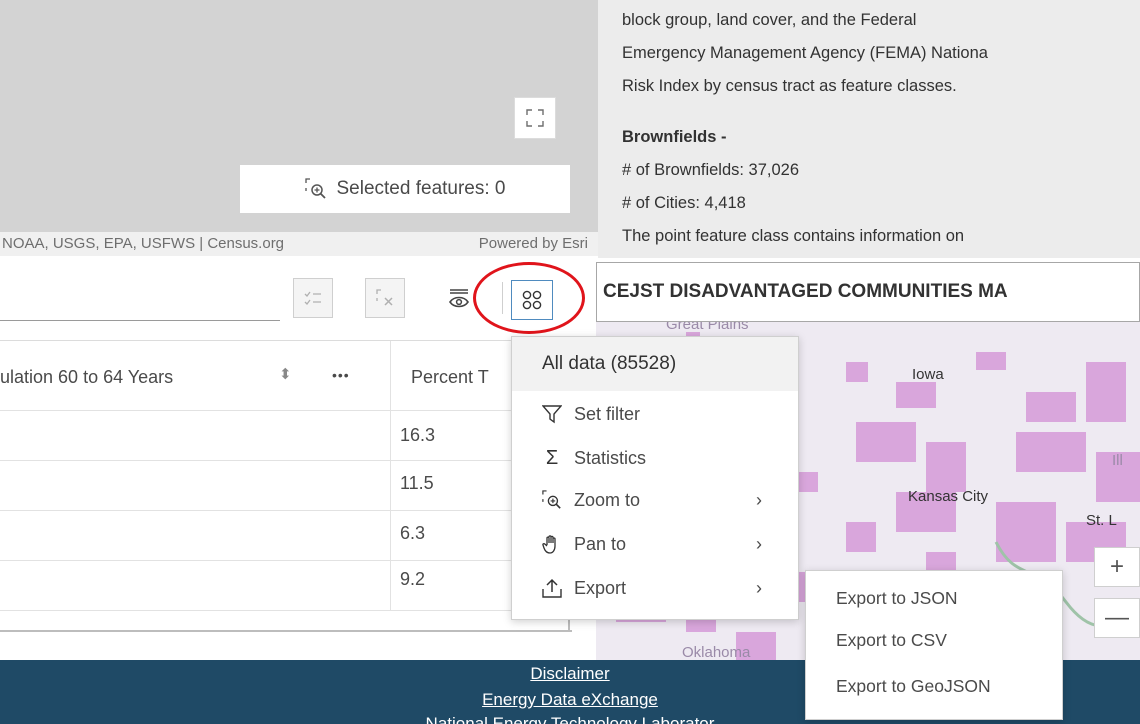  What do you see at coordinates (607, 499) in the screenshot?
I see `menu-item-label: Zoom to` at bounding box center [607, 499].